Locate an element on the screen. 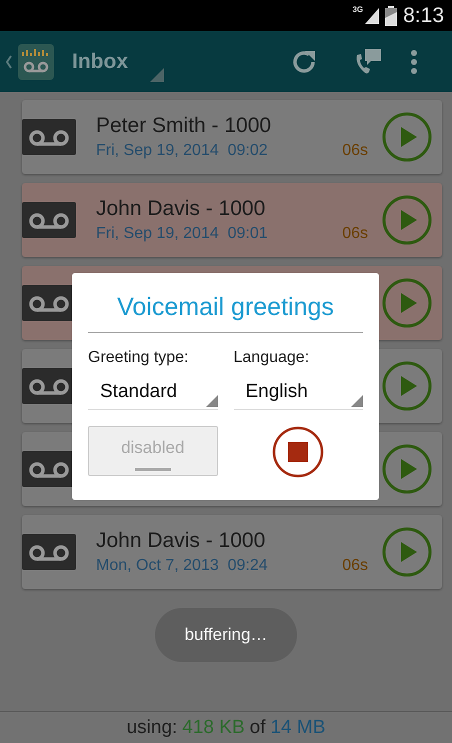  message-date: Mon, Oct 7, 2013 09:24 is located at coordinates (182, 566).